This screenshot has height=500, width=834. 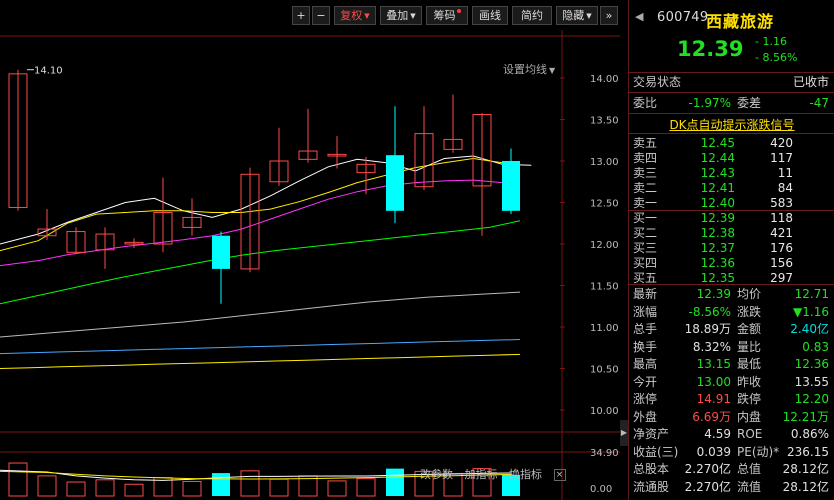 I want to click on asks-label: 卖二, so click(x=645, y=188).